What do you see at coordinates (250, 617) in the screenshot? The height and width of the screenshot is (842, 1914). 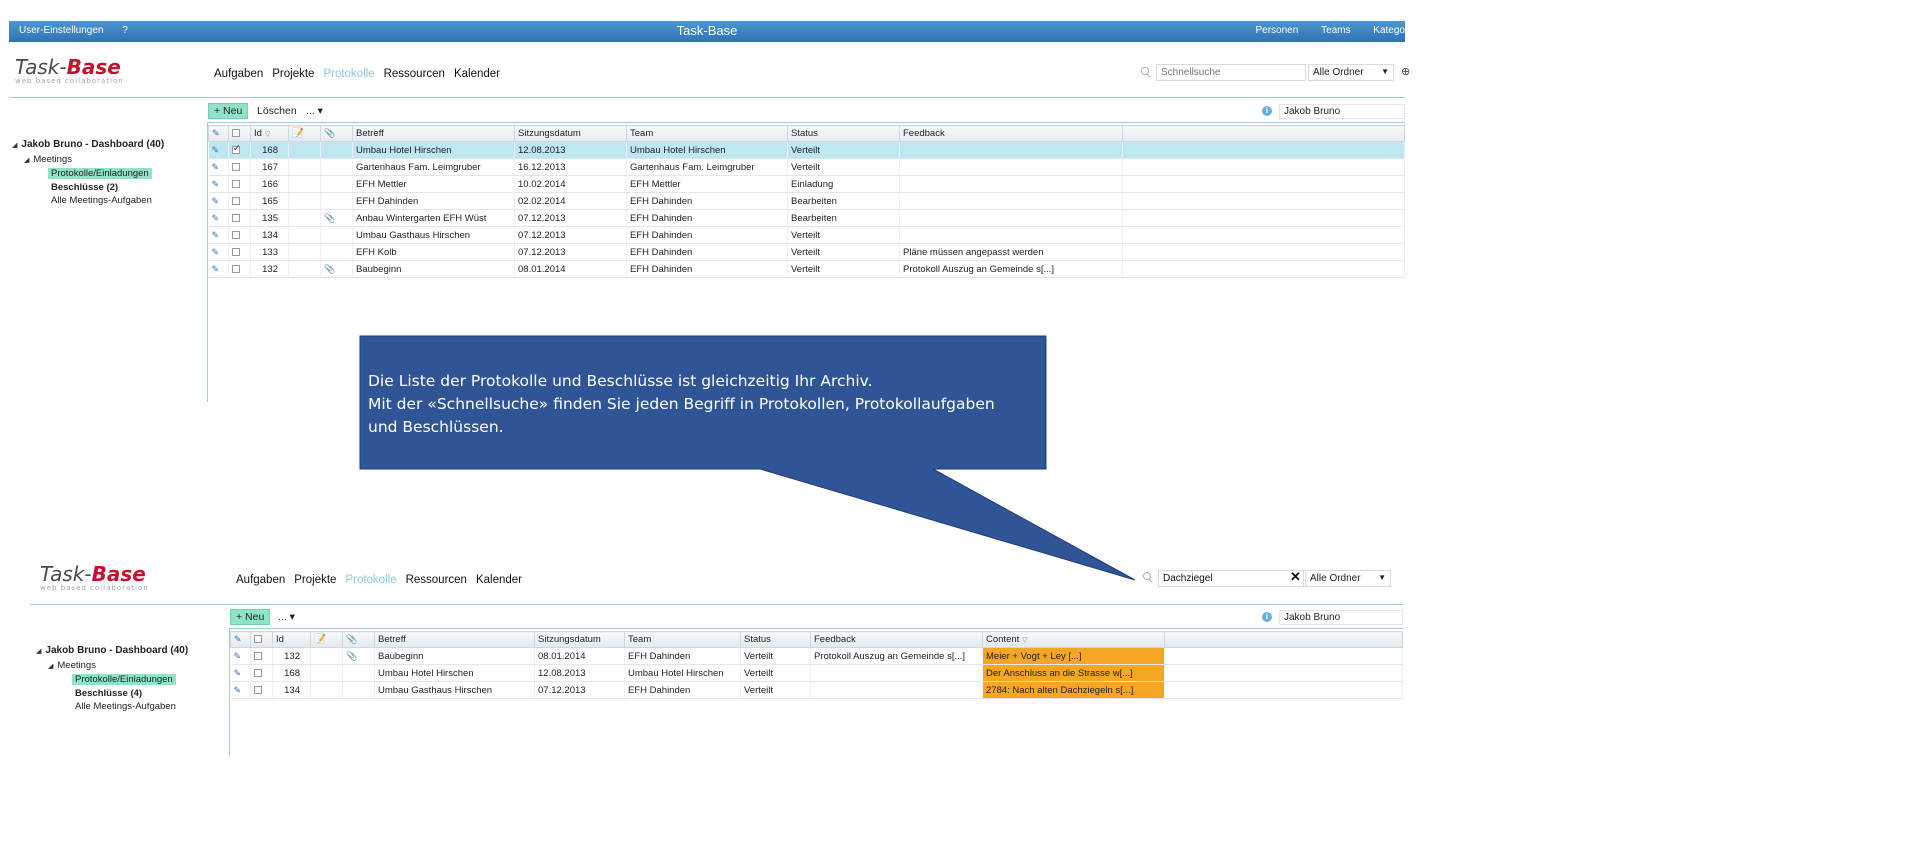 I see `new-button: + Neu` at bounding box center [250, 617].